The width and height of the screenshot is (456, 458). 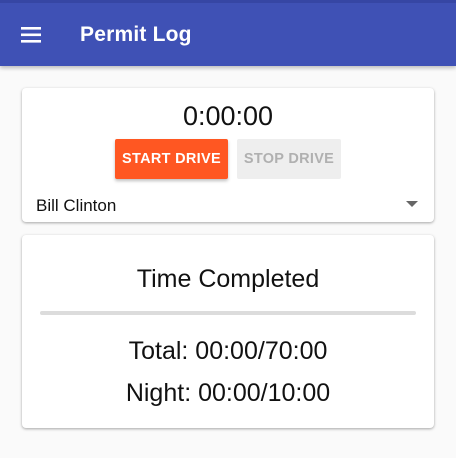 I want to click on night-hours-label: Night: 00:00/10:00, so click(x=228, y=393).